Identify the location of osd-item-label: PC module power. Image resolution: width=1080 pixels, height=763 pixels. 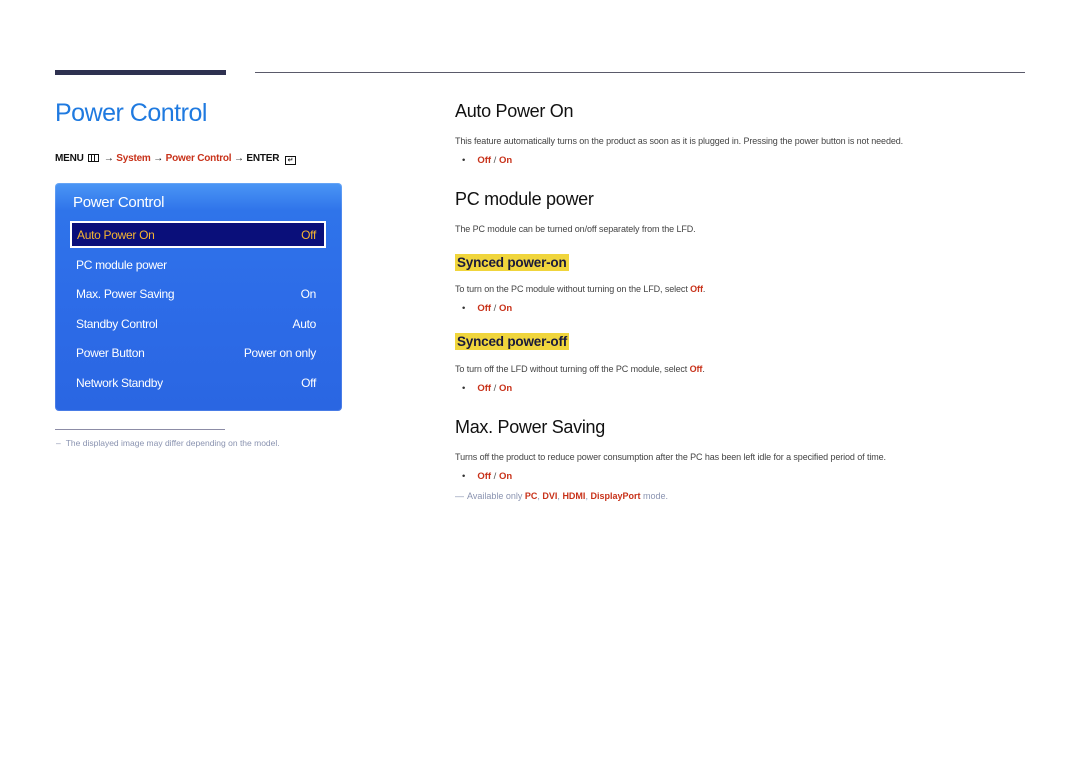
(121, 265).